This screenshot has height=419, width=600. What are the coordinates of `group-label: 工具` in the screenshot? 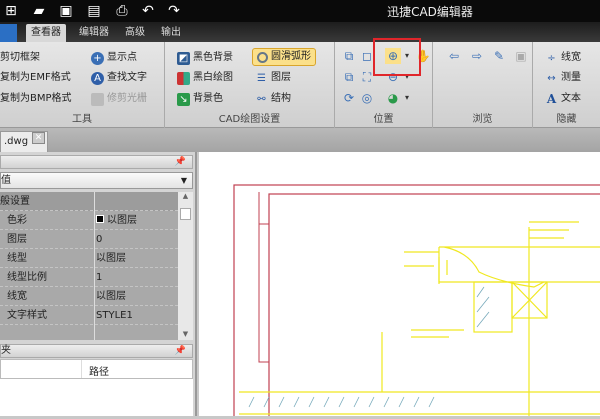 It's located at (82, 119).